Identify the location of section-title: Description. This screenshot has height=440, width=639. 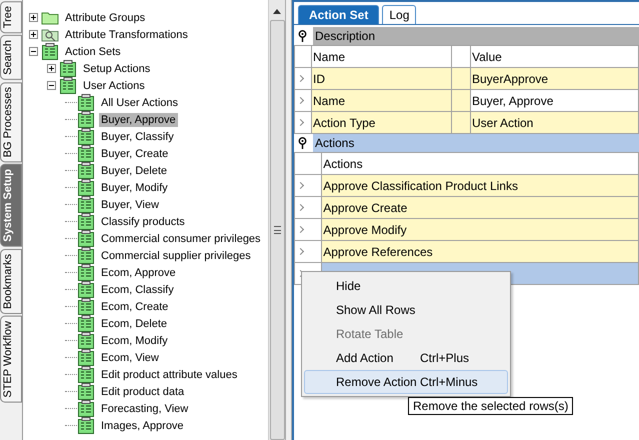
(476, 36).